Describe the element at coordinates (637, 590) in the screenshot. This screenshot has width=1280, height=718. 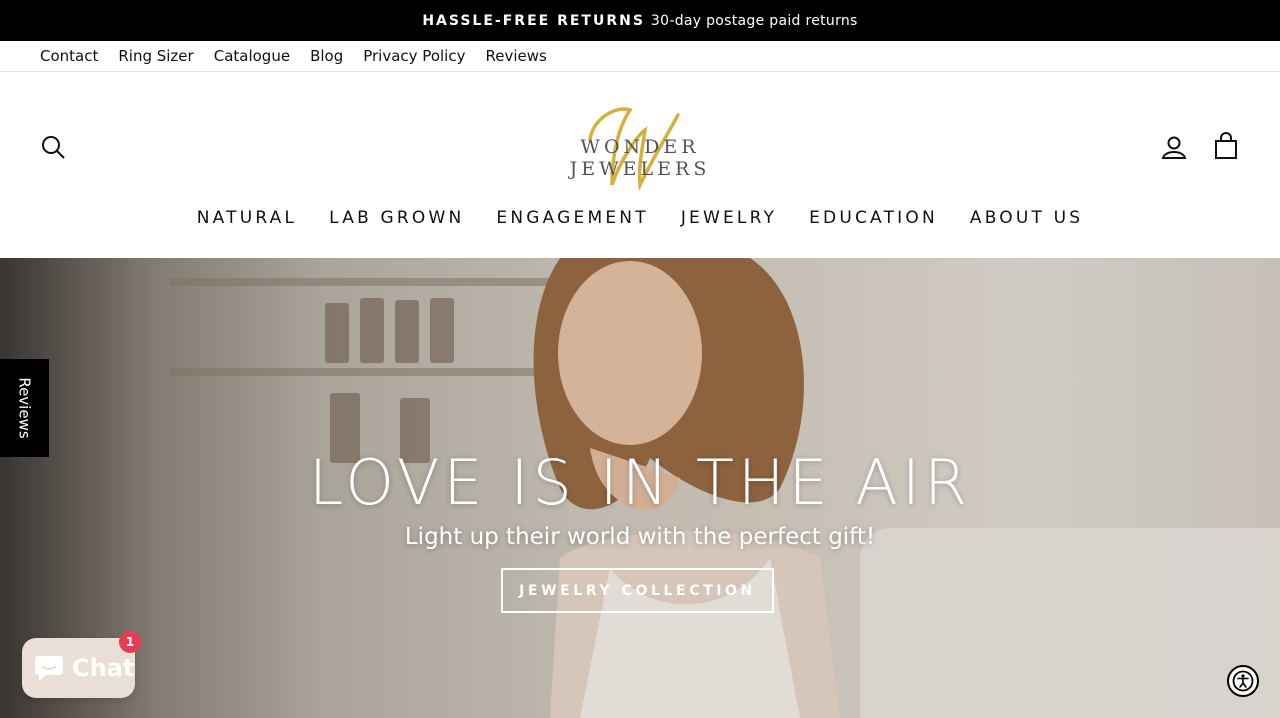
I see `jewelry-collection-button: JEWELRY COLLECTION` at that location.